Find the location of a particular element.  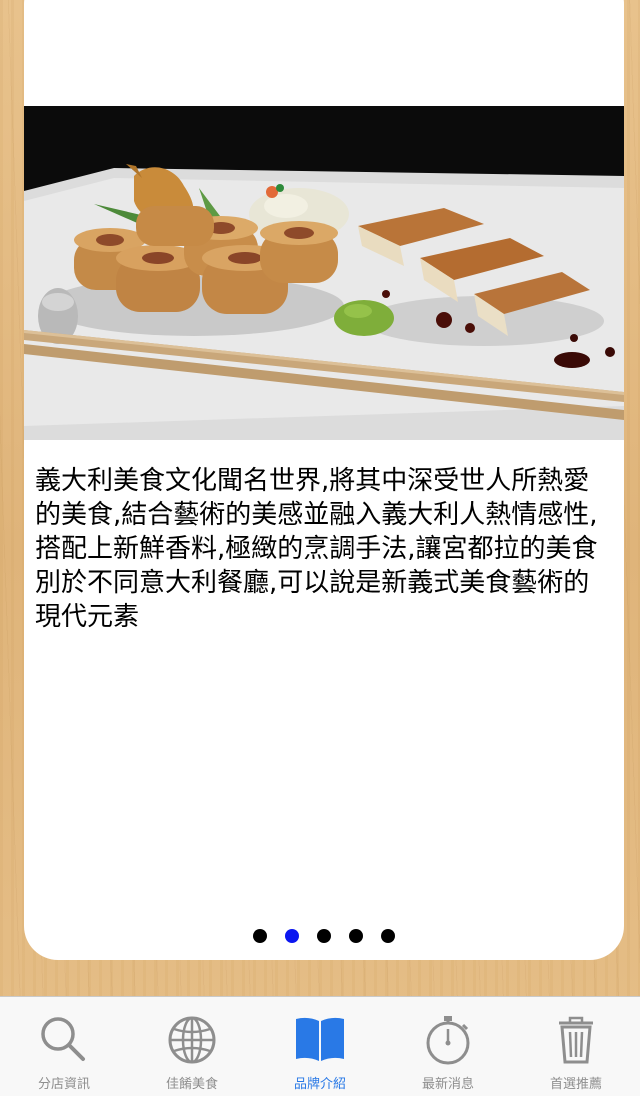

tab-label: 品牌介紹 is located at coordinates (319, 1084).